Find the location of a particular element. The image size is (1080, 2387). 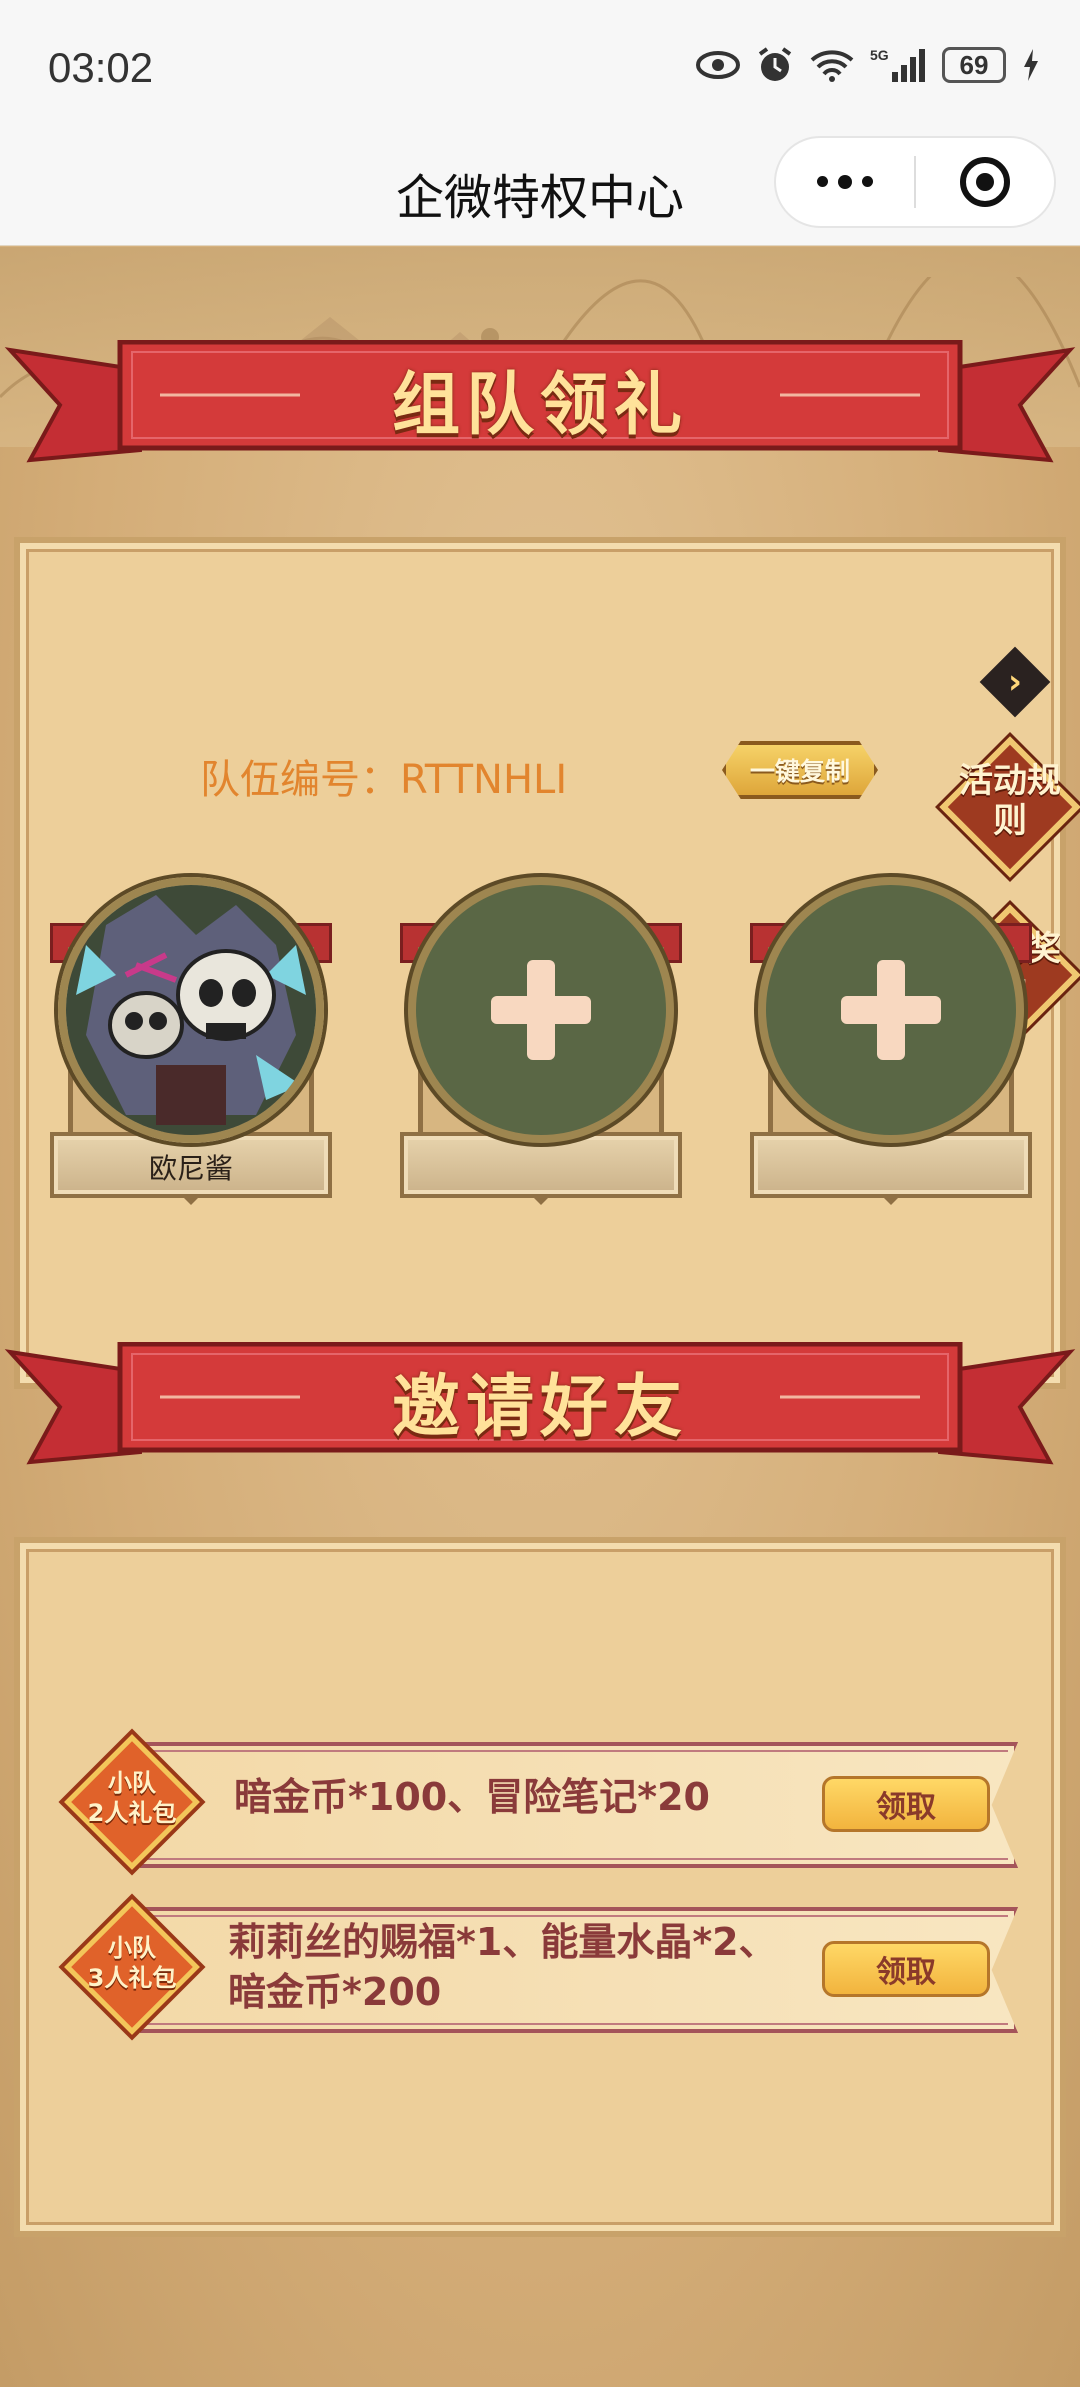

reward-badge: 小队 3人礼包 is located at coordinates (132, 1967).